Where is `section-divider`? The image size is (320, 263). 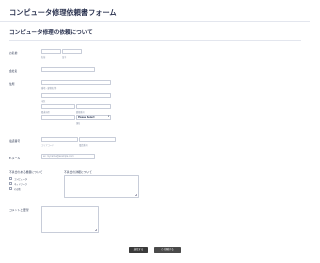
section-divider is located at coordinates (155, 40).